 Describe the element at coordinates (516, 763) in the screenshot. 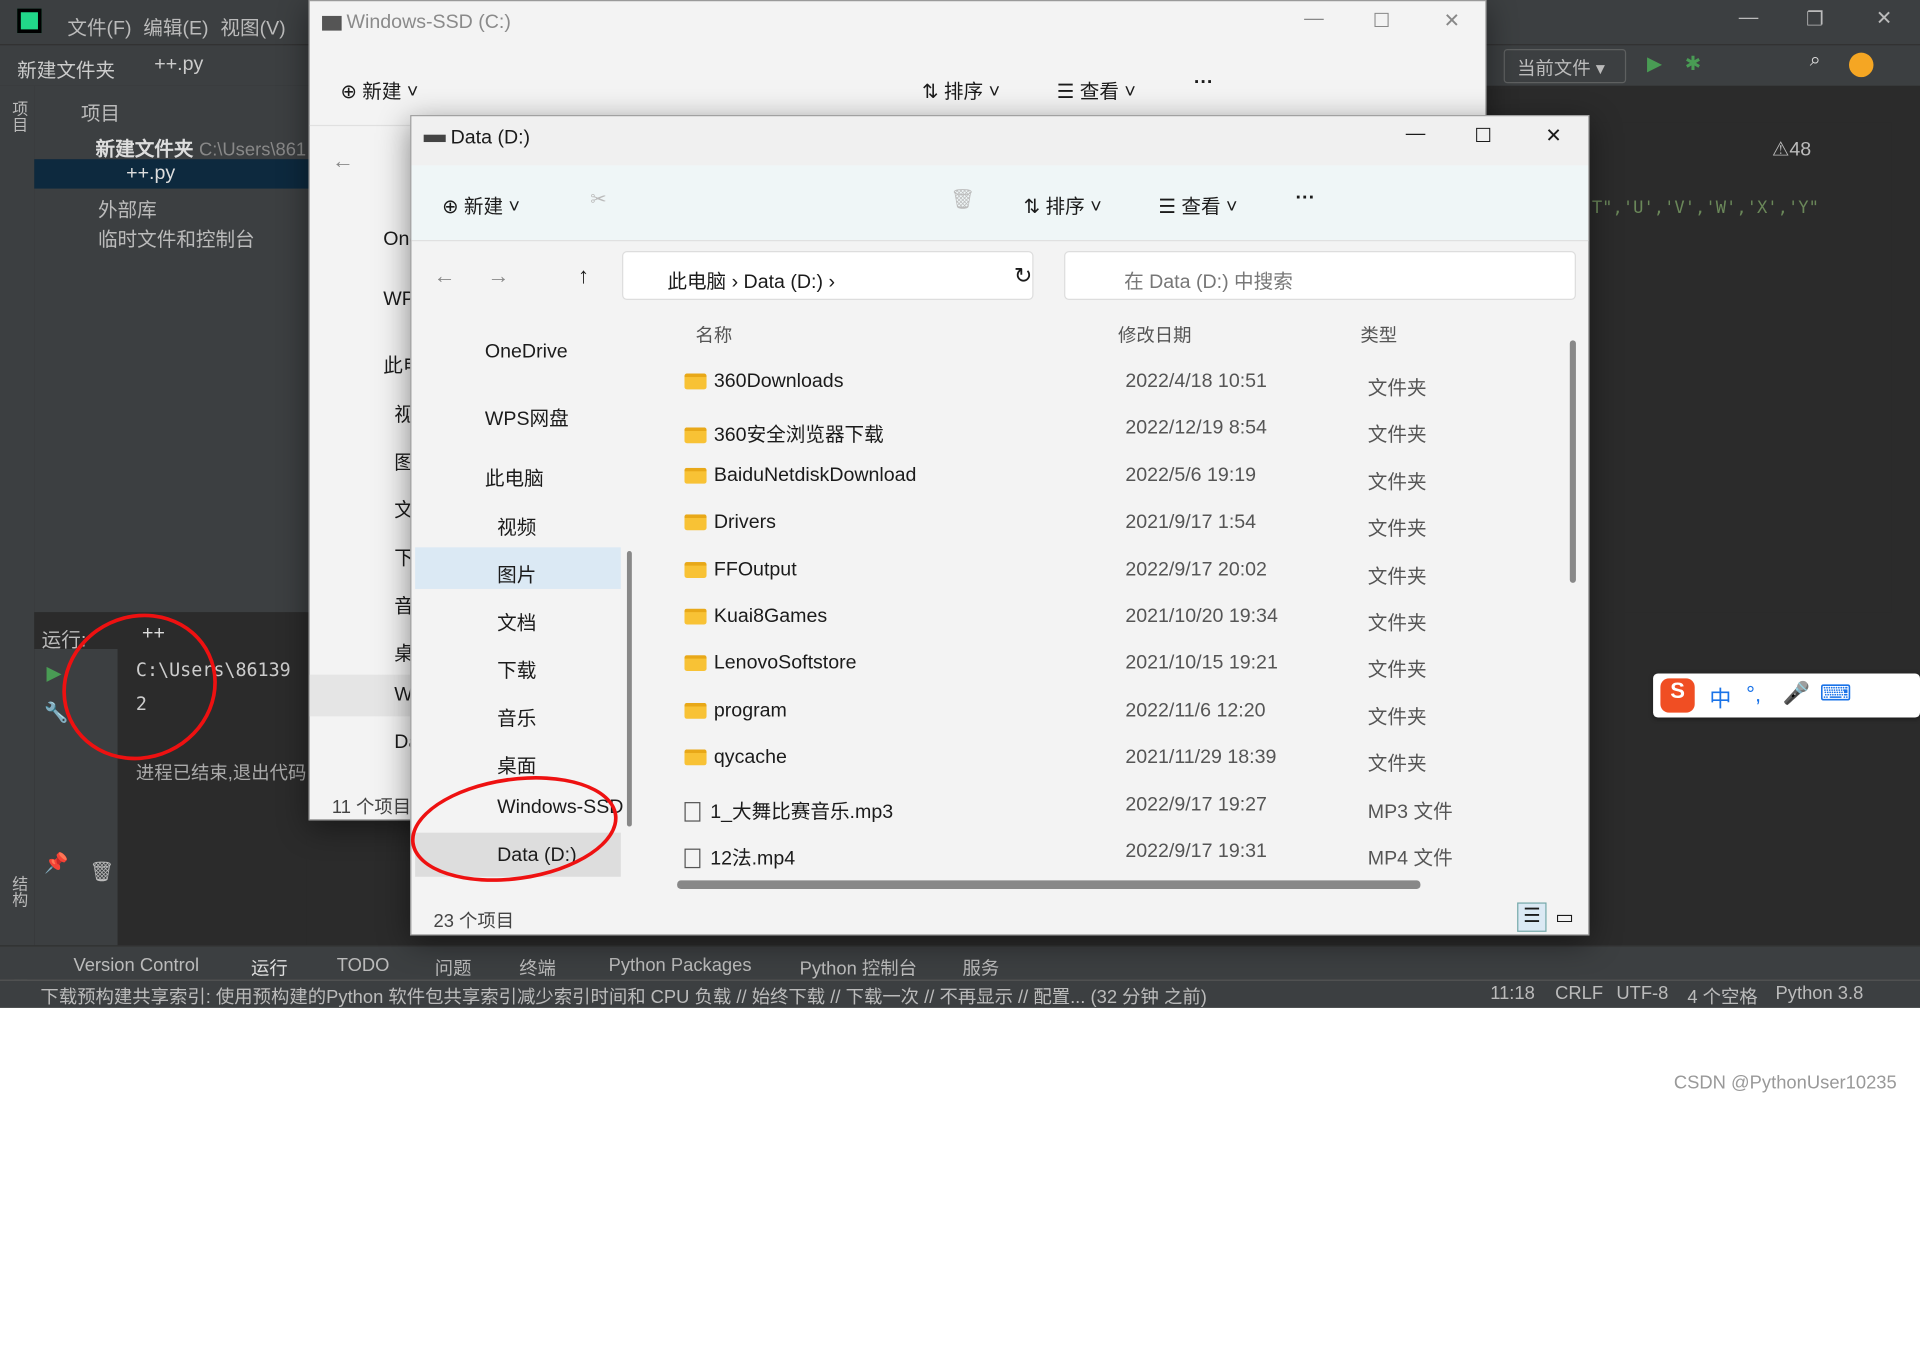

I see `nav-desktop: 桌面` at that location.